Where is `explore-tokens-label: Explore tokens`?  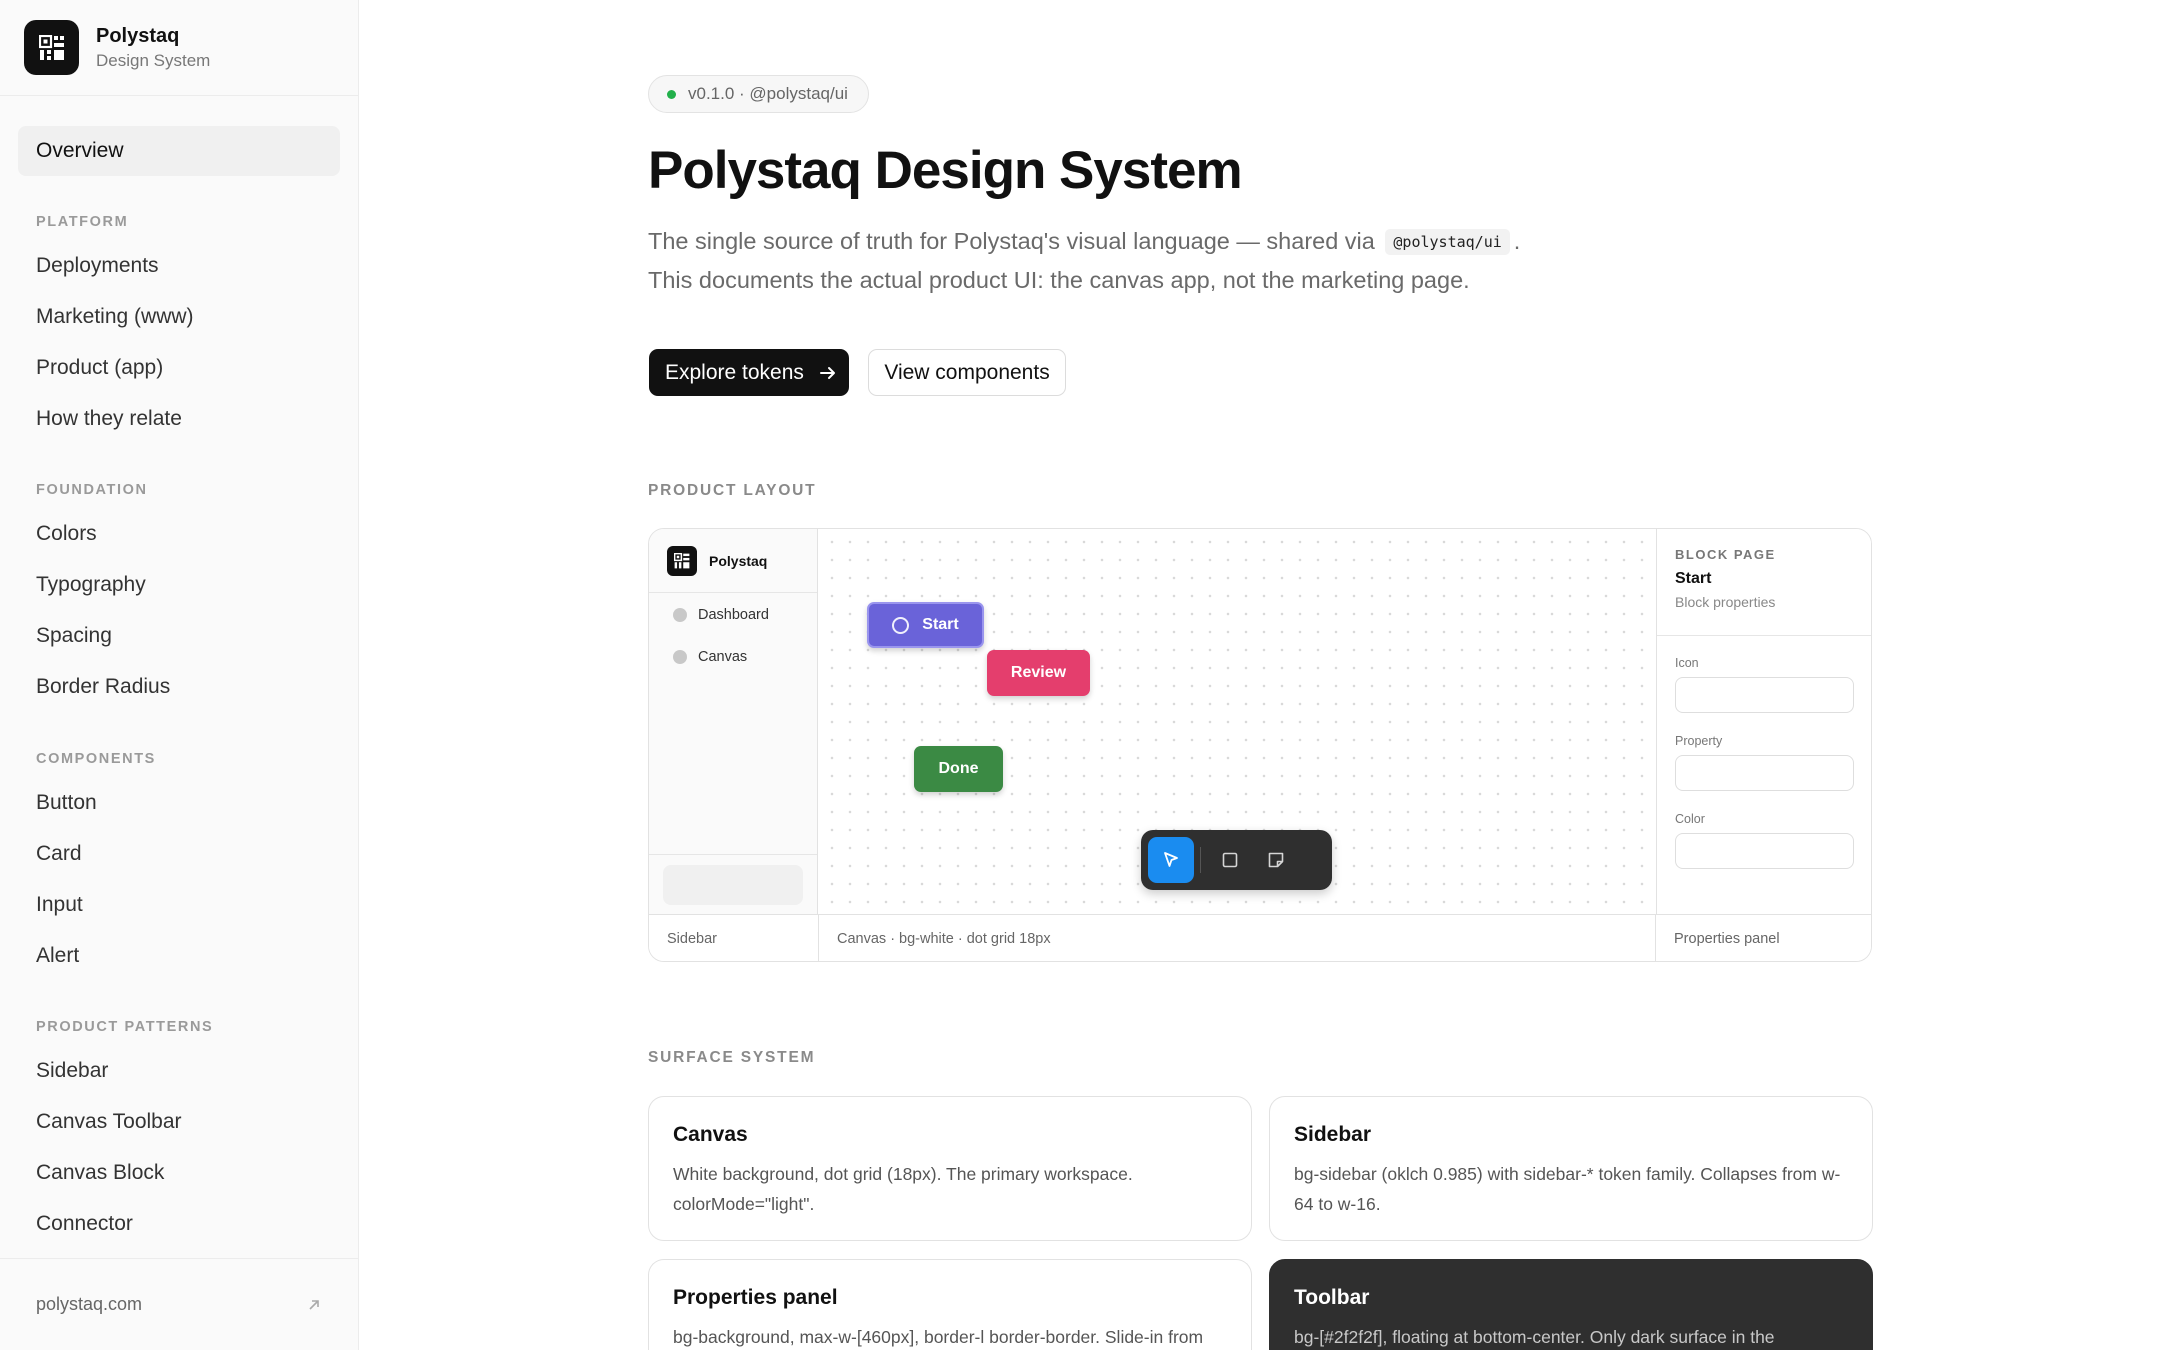 explore-tokens-label: Explore tokens is located at coordinates (734, 372).